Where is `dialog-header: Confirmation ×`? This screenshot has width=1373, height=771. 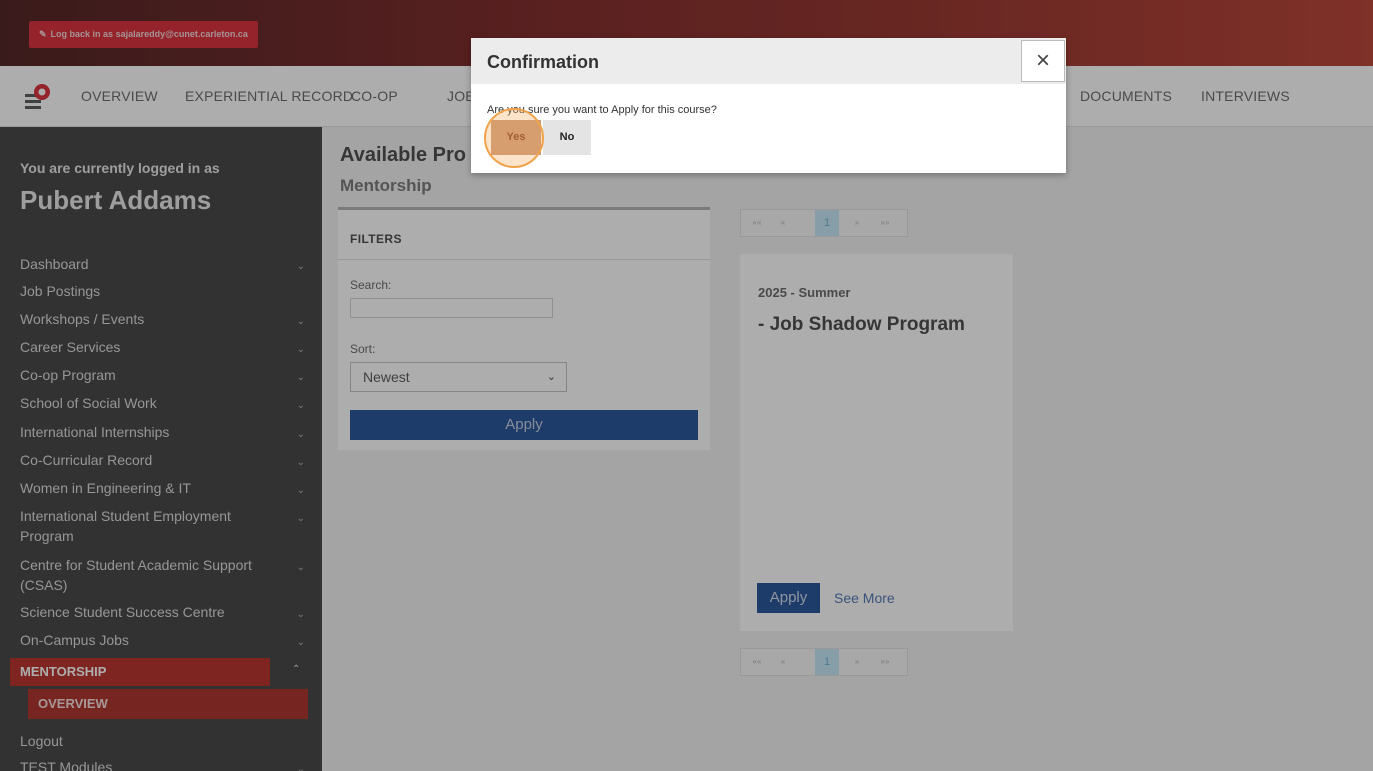
dialog-header: Confirmation × is located at coordinates (768, 61).